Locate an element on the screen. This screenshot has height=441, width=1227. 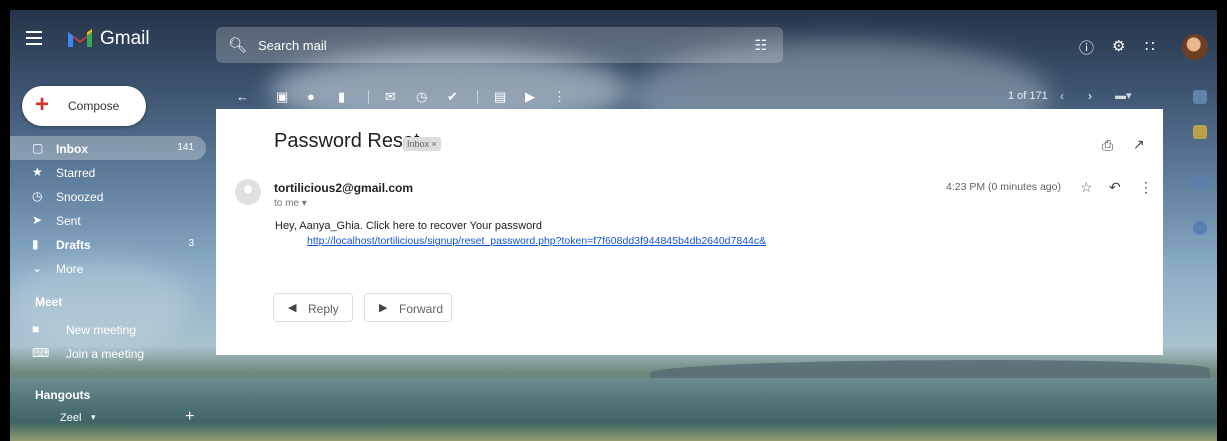
sidebar-item-label: Sent is located at coordinates (68, 221).